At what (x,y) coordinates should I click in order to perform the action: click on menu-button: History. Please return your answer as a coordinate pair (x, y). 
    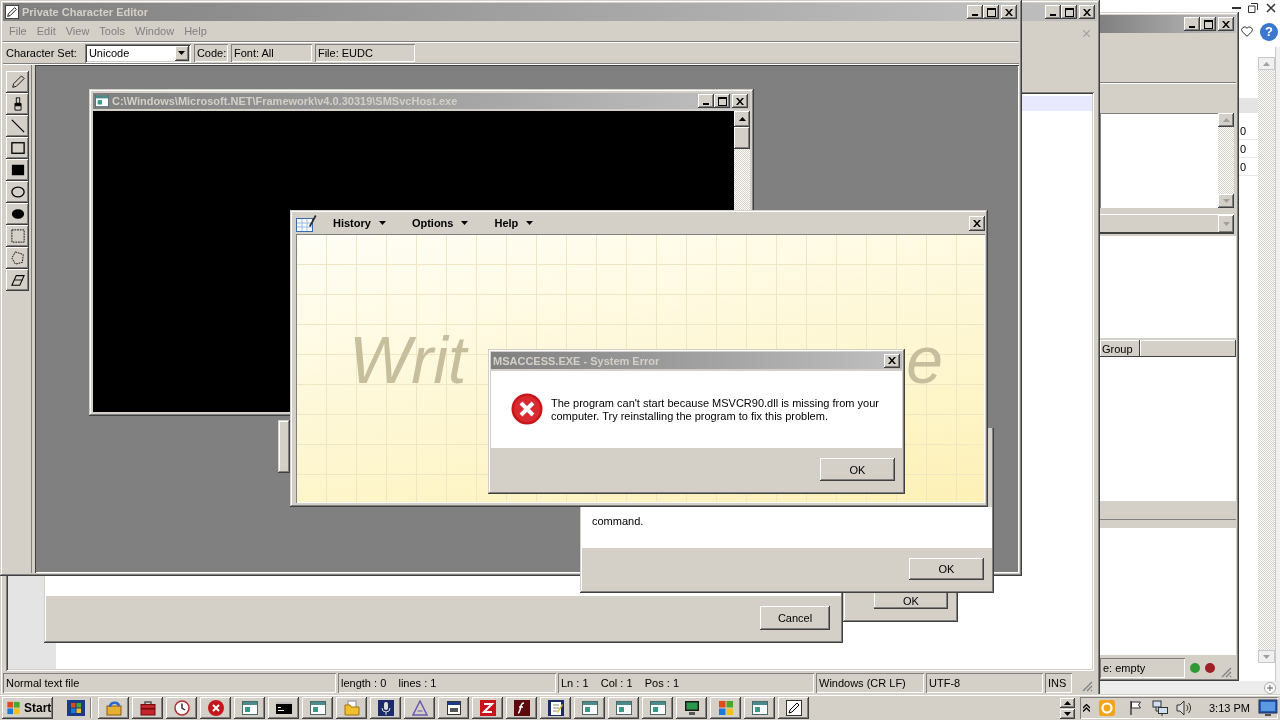
    Looking at the image, I should click on (359, 223).